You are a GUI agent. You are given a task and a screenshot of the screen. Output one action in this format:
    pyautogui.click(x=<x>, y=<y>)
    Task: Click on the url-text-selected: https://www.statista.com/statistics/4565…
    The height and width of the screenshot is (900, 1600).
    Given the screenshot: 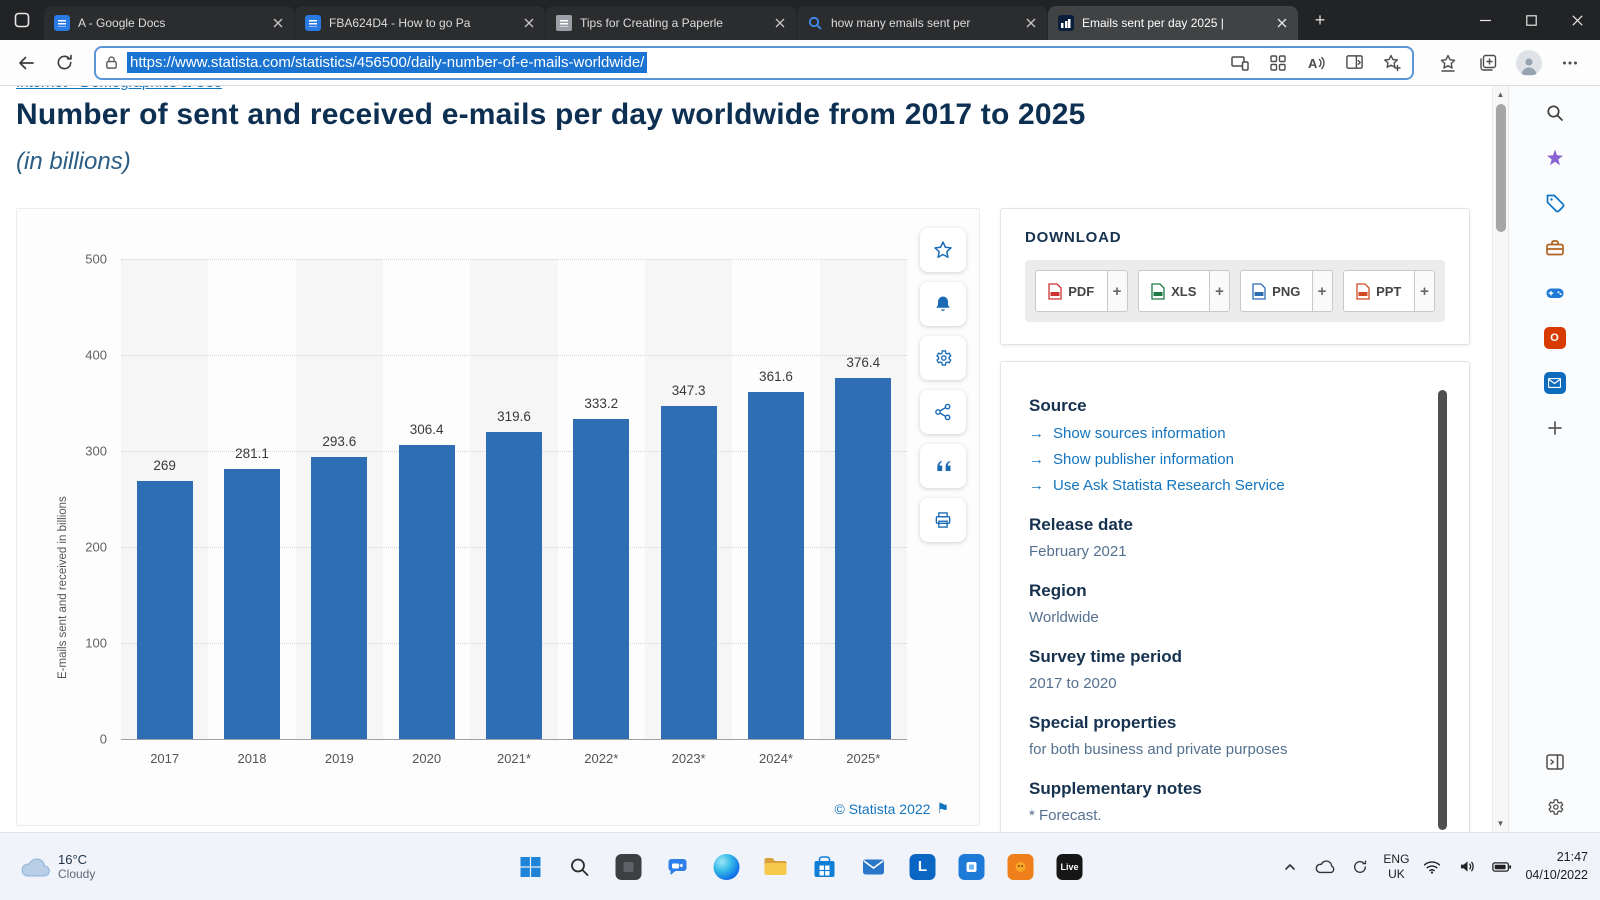 What is the action you would take?
    pyautogui.click(x=387, y=62)
    